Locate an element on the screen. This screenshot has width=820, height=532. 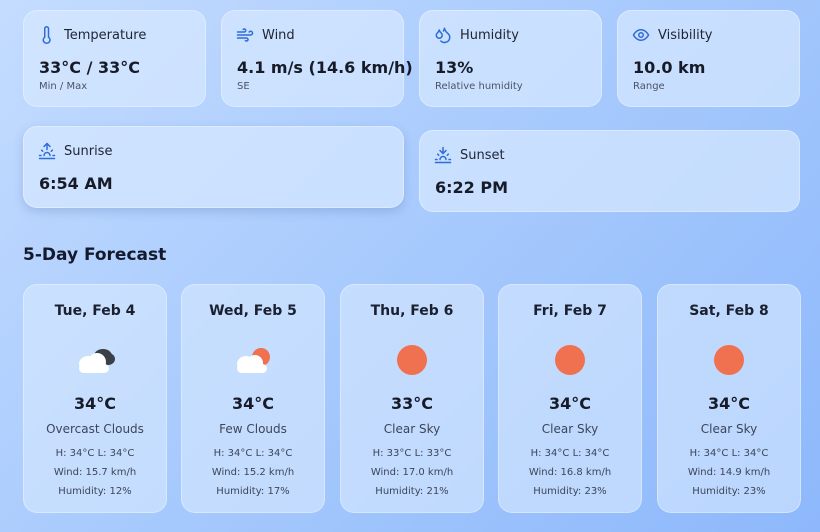
sunrise-card: Sunrise 6:54 AM is located at coordinates (213, 167).